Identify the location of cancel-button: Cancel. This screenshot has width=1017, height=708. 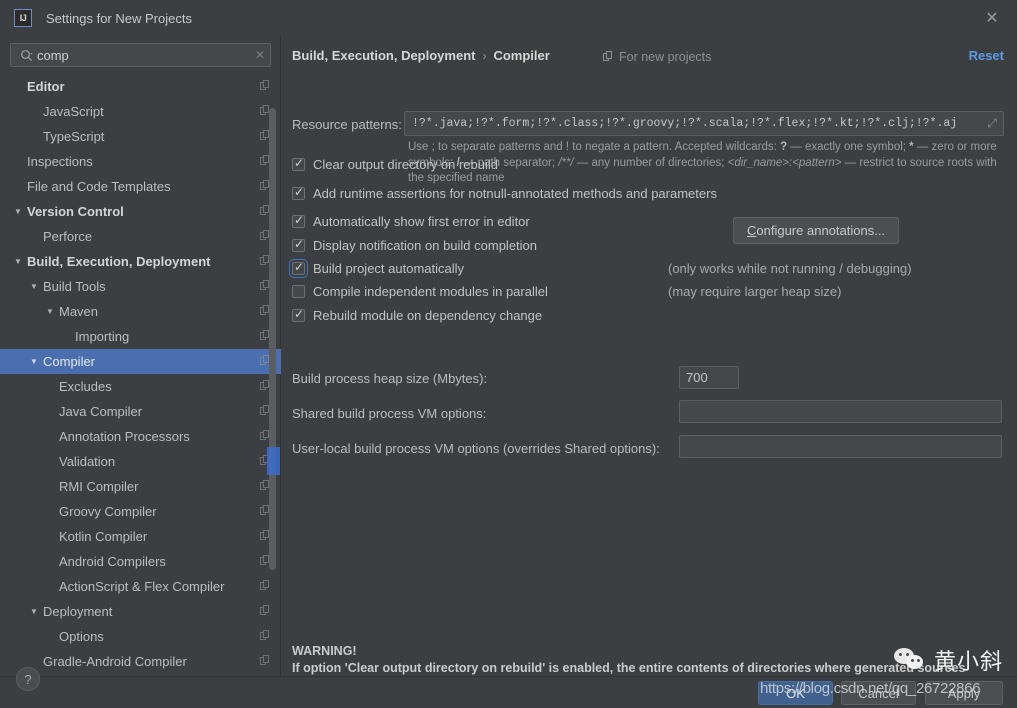
(878, 693).